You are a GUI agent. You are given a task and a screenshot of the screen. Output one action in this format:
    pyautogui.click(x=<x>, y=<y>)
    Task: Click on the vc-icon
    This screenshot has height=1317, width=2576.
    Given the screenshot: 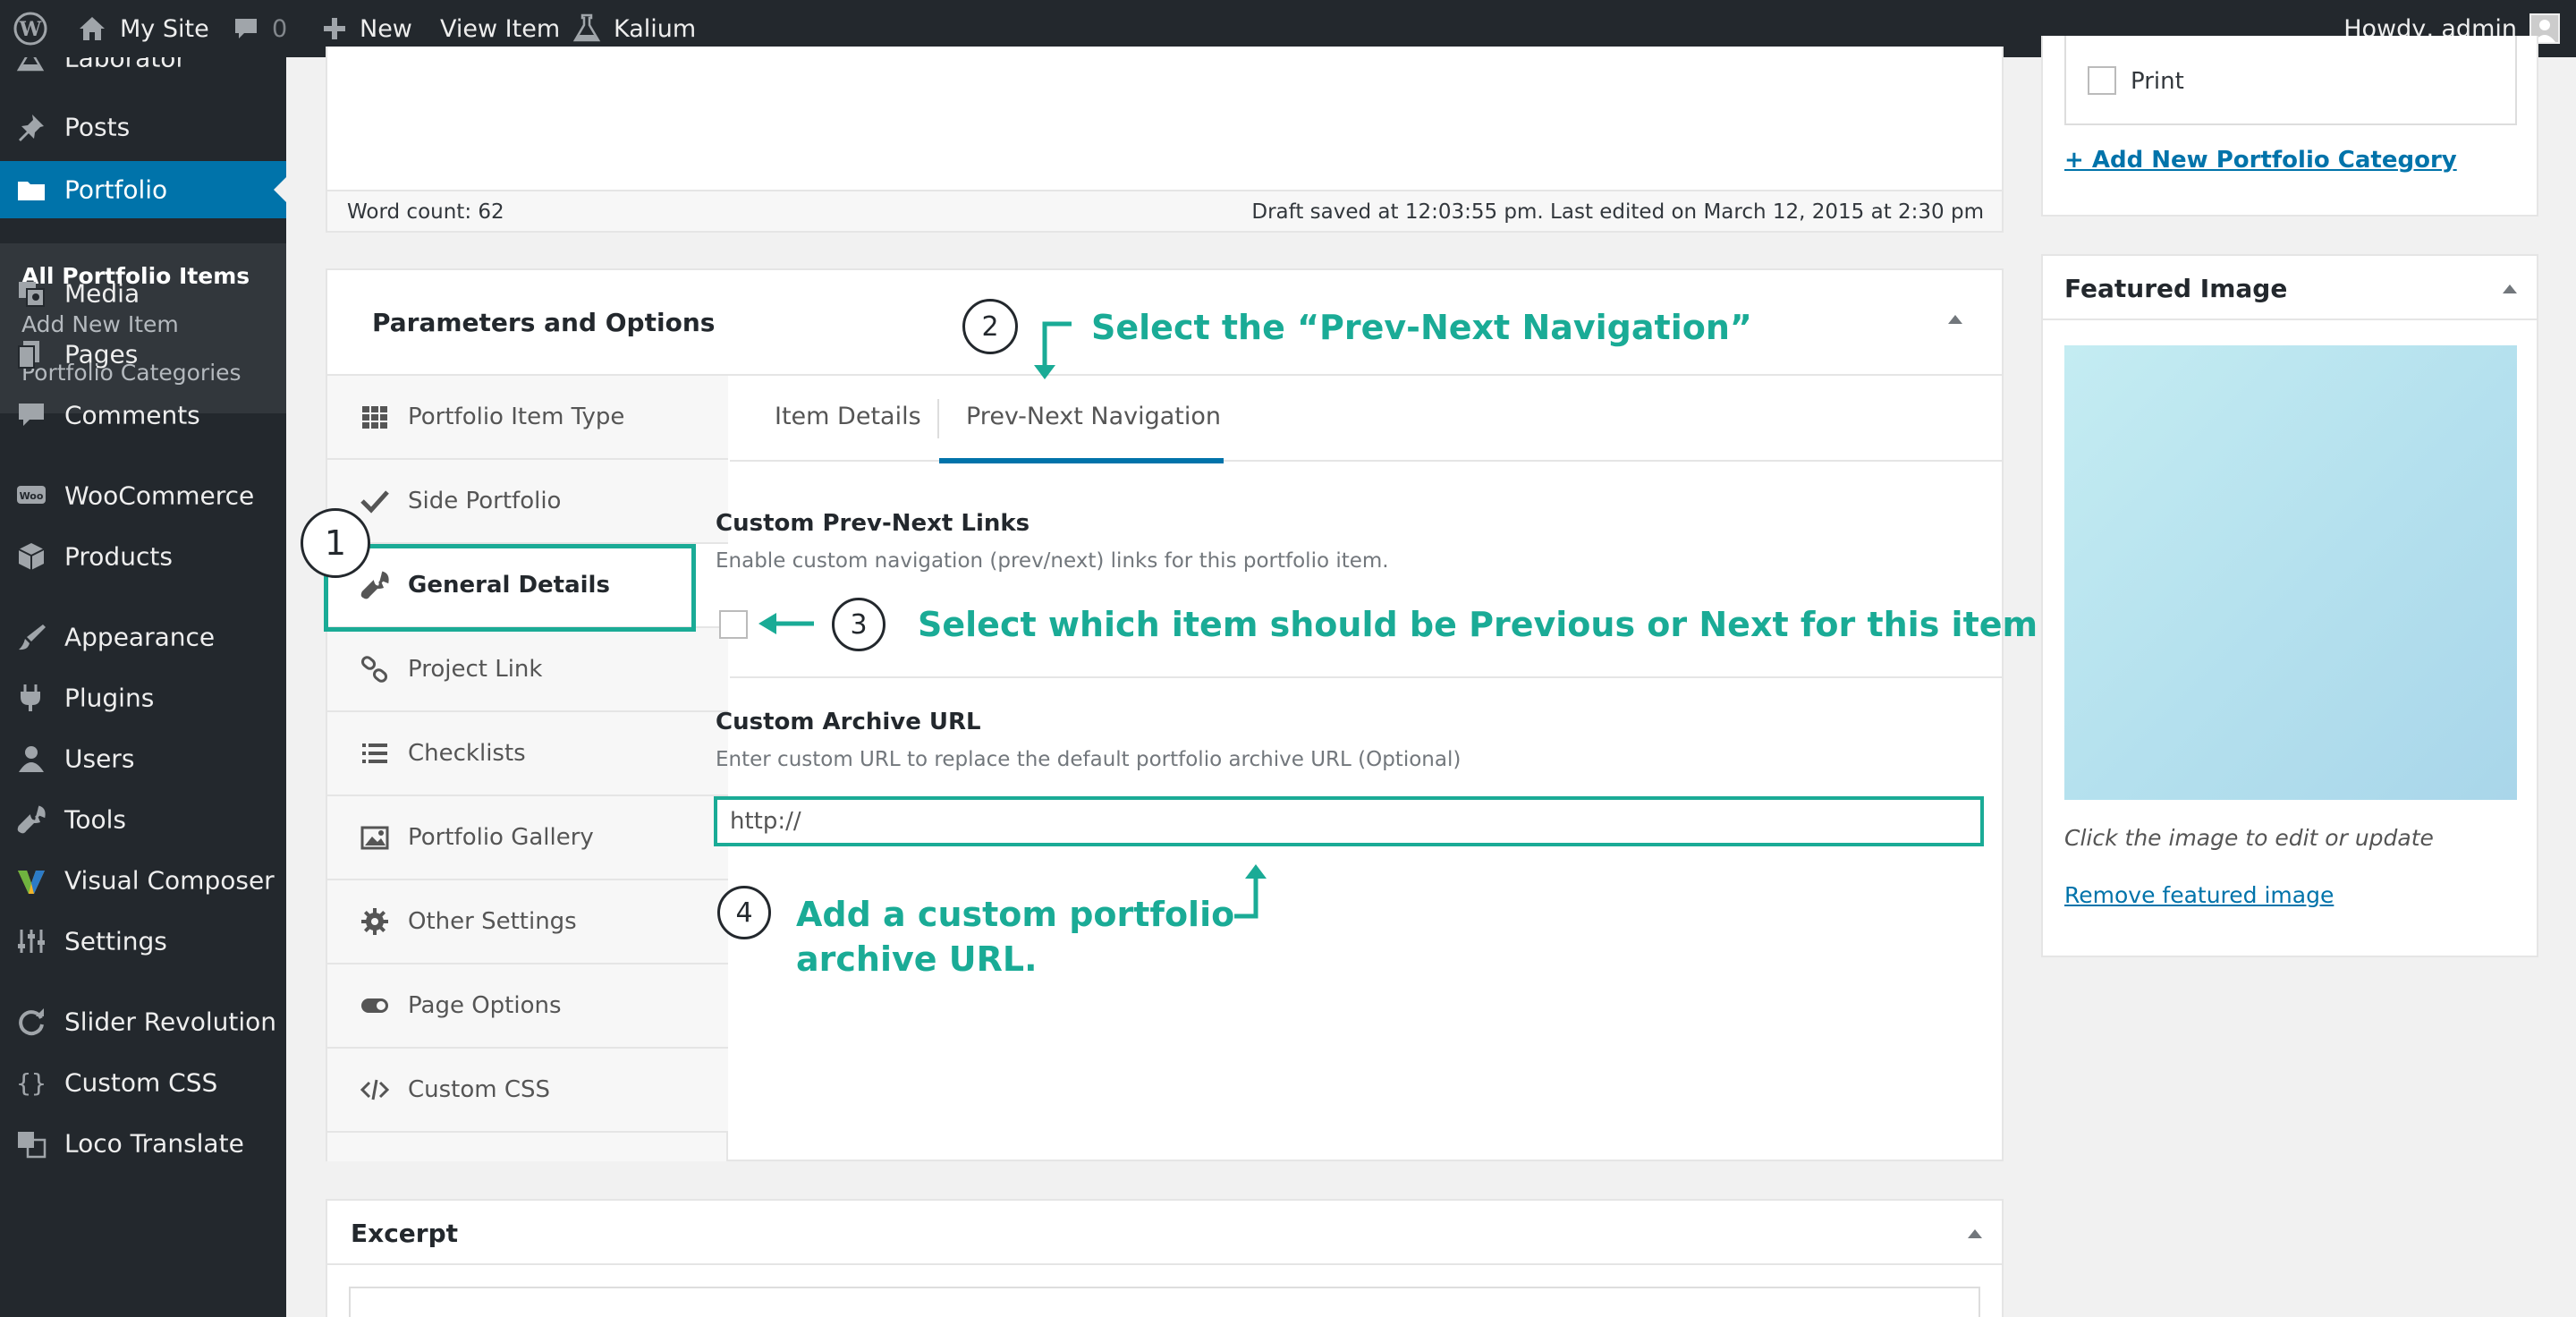 What is the action you would take?
    pyautogui.click(x=31, y=880)
    